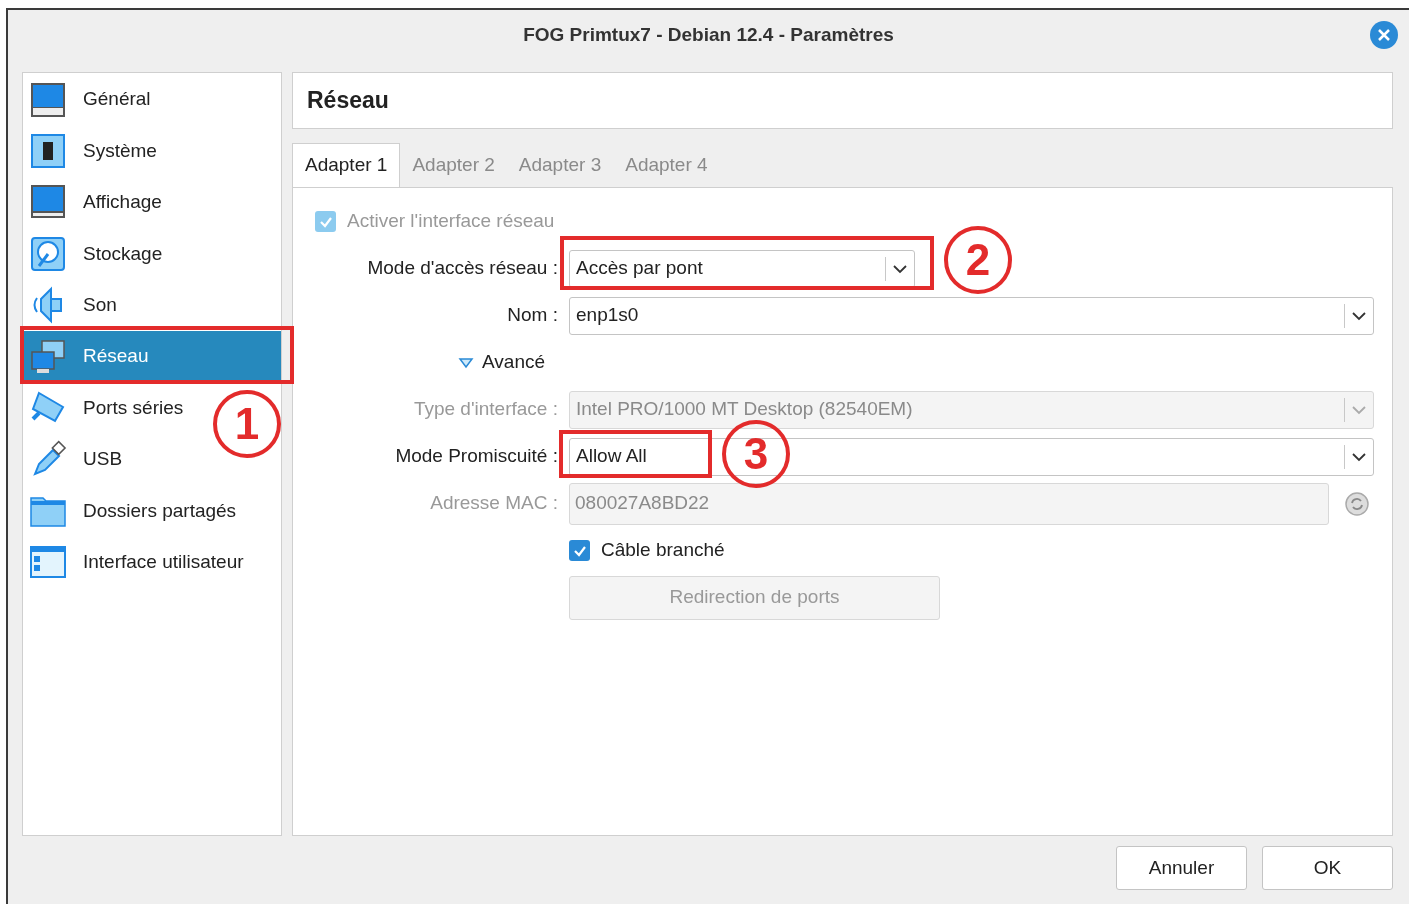 The width and height of the screenshot is (1411, 904). Describe the element at coordinates (95, 254) in the screenshot. I see `sidebar-item: Stockage` at that location.